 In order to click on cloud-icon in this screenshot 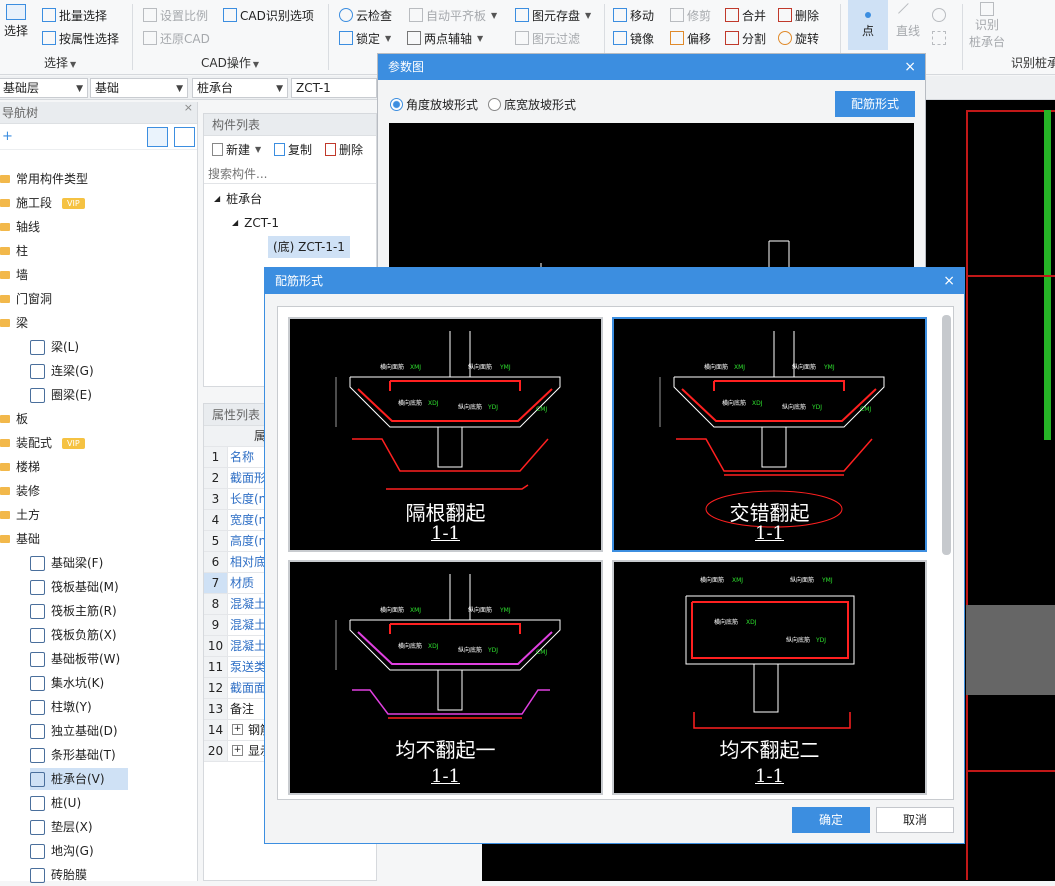, I will do `click(346, 15)`.